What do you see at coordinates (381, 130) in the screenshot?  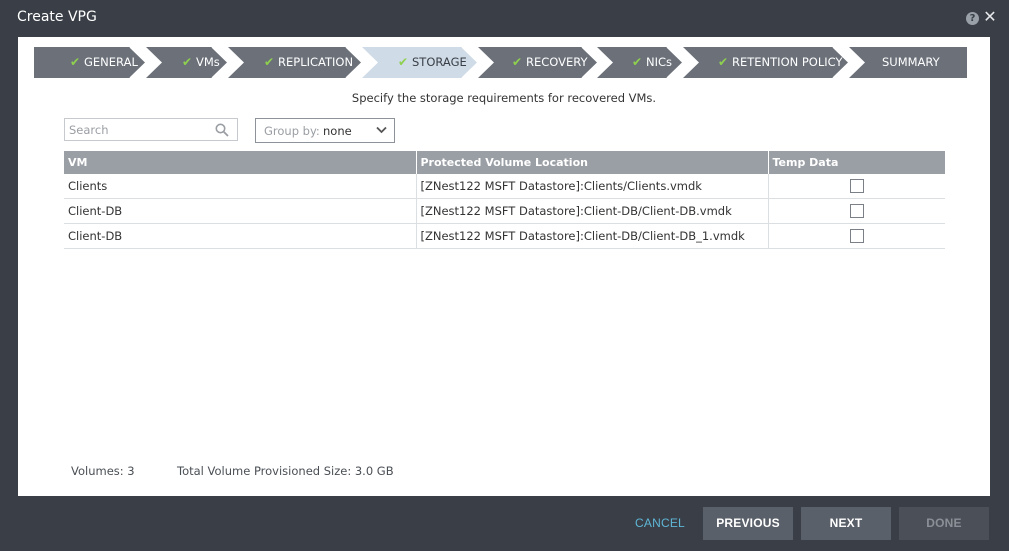 I see `chevron-down-icon` at bounding box center [381, 130].